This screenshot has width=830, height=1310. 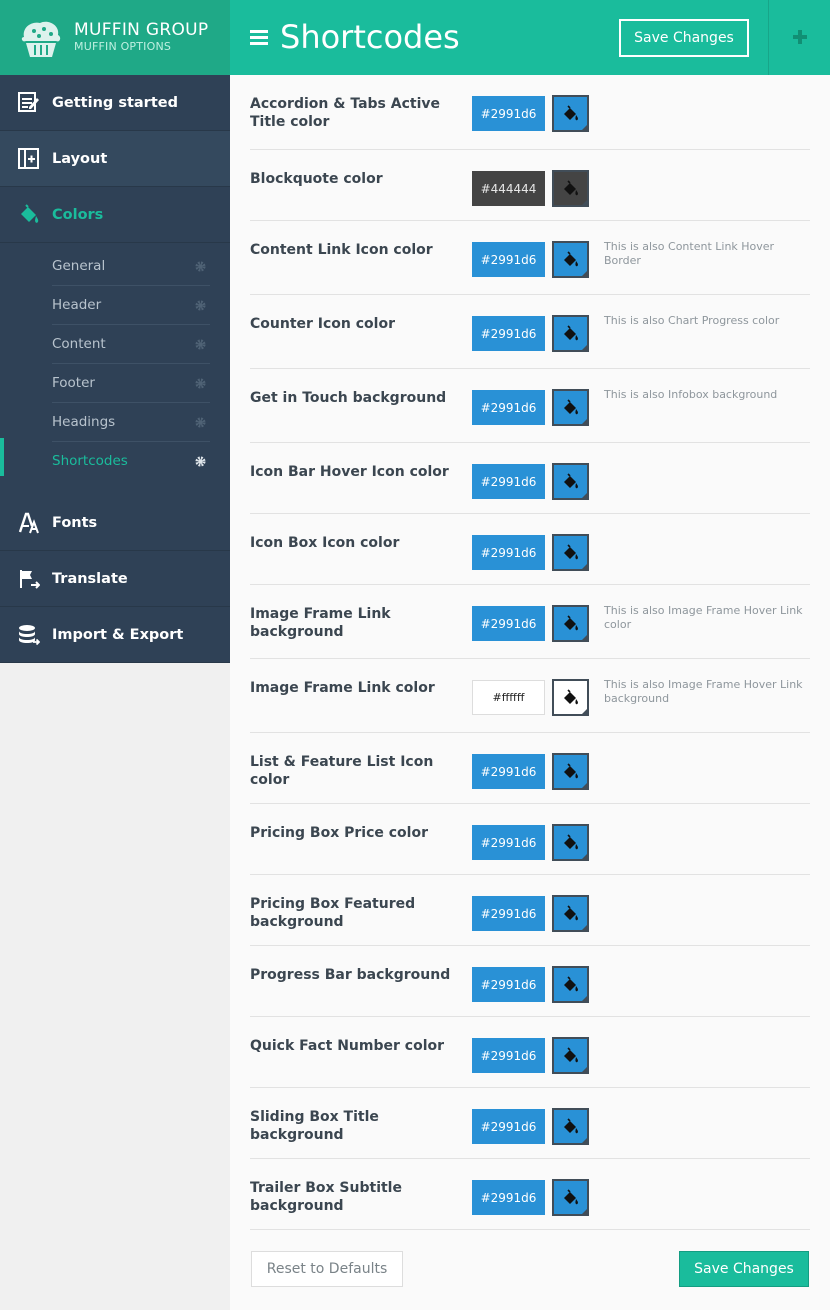 I want to click on plus-icon, so click(x=800, y=37).